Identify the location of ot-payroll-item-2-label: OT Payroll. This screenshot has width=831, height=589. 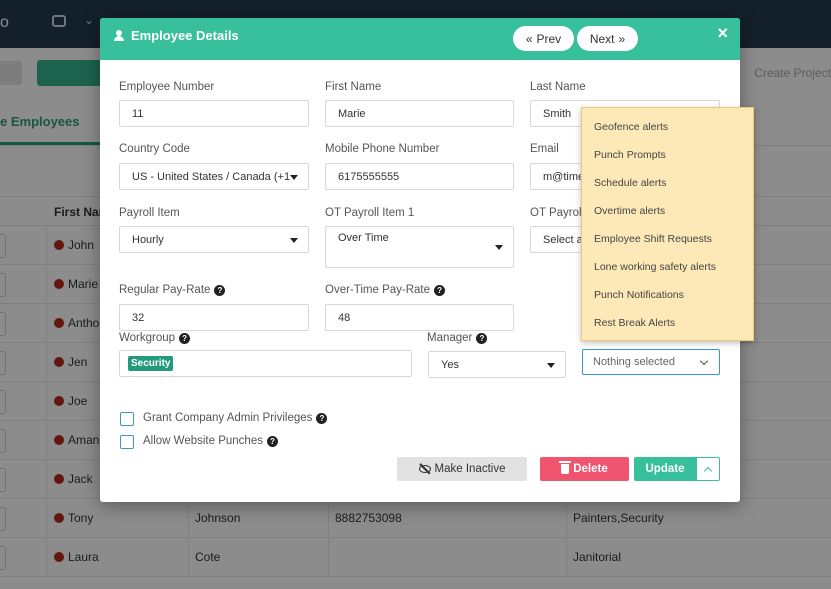
(557, 213).